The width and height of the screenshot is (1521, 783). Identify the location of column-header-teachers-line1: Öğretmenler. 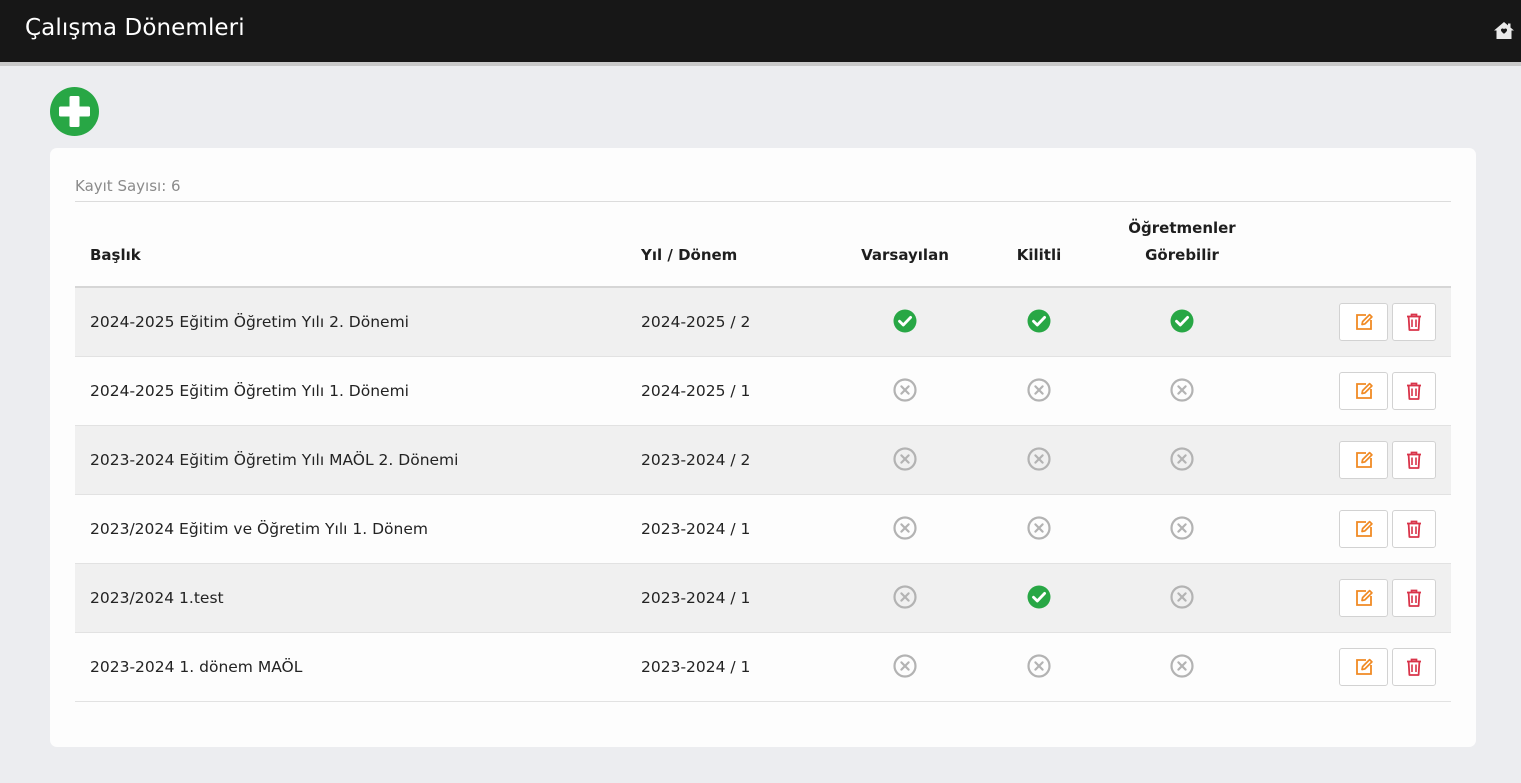
(1182, 228).